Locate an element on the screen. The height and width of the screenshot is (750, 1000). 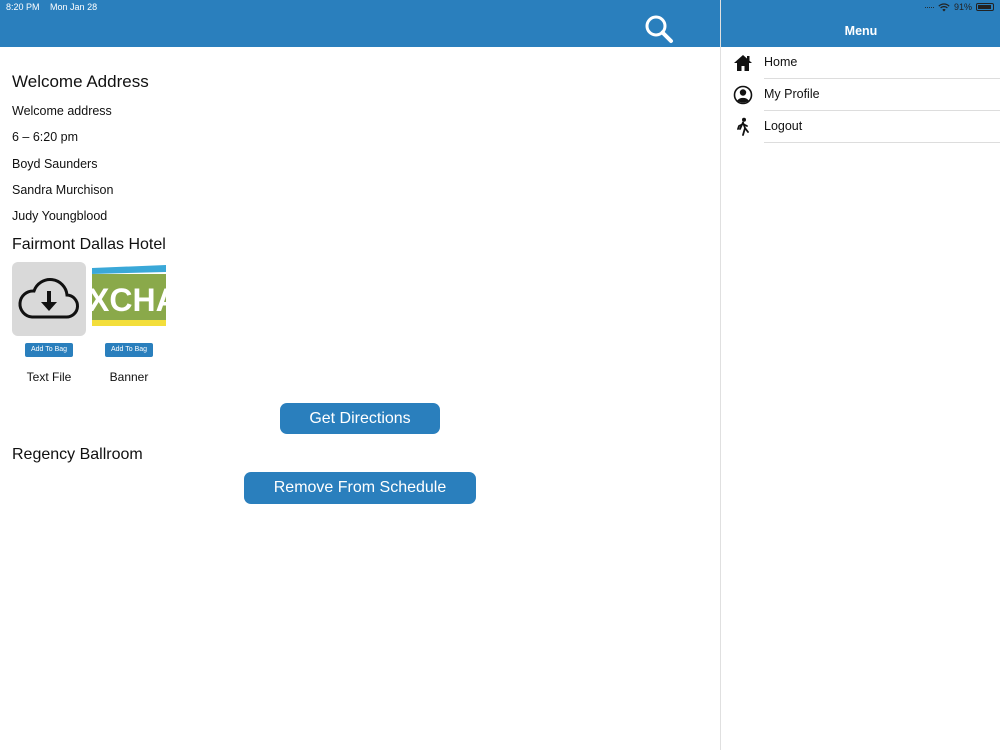
menu-divider is located at coordinates (882, 142).